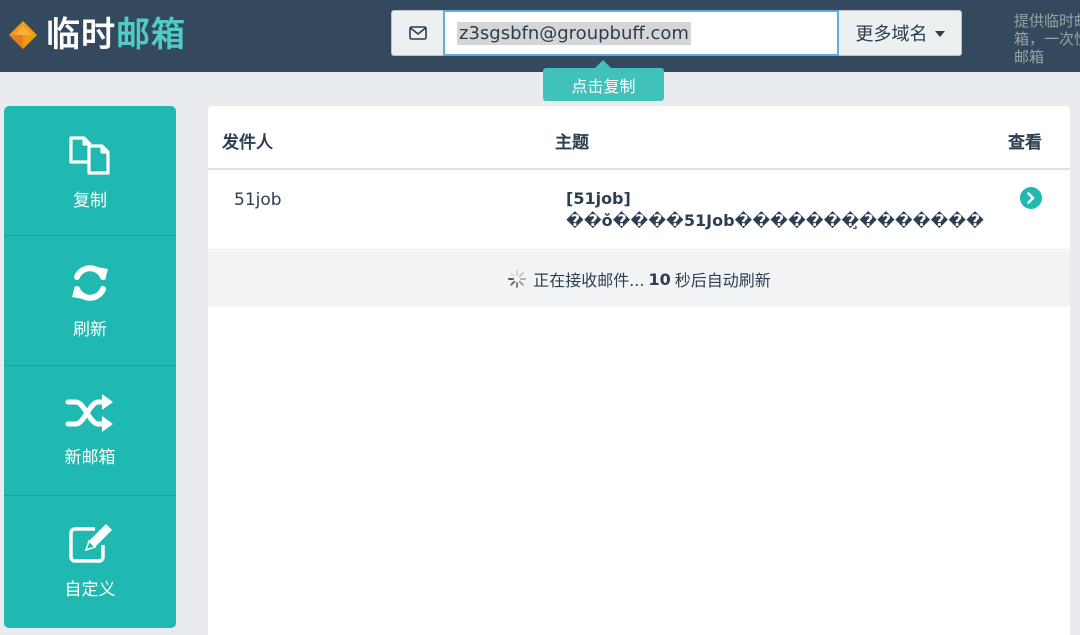 Image resolution: width=1080 pixels, height=635 pixels. I want to click on loading-status-bar: 正在接收邮件... 10 秒后自动刷新, so click(639, 279).